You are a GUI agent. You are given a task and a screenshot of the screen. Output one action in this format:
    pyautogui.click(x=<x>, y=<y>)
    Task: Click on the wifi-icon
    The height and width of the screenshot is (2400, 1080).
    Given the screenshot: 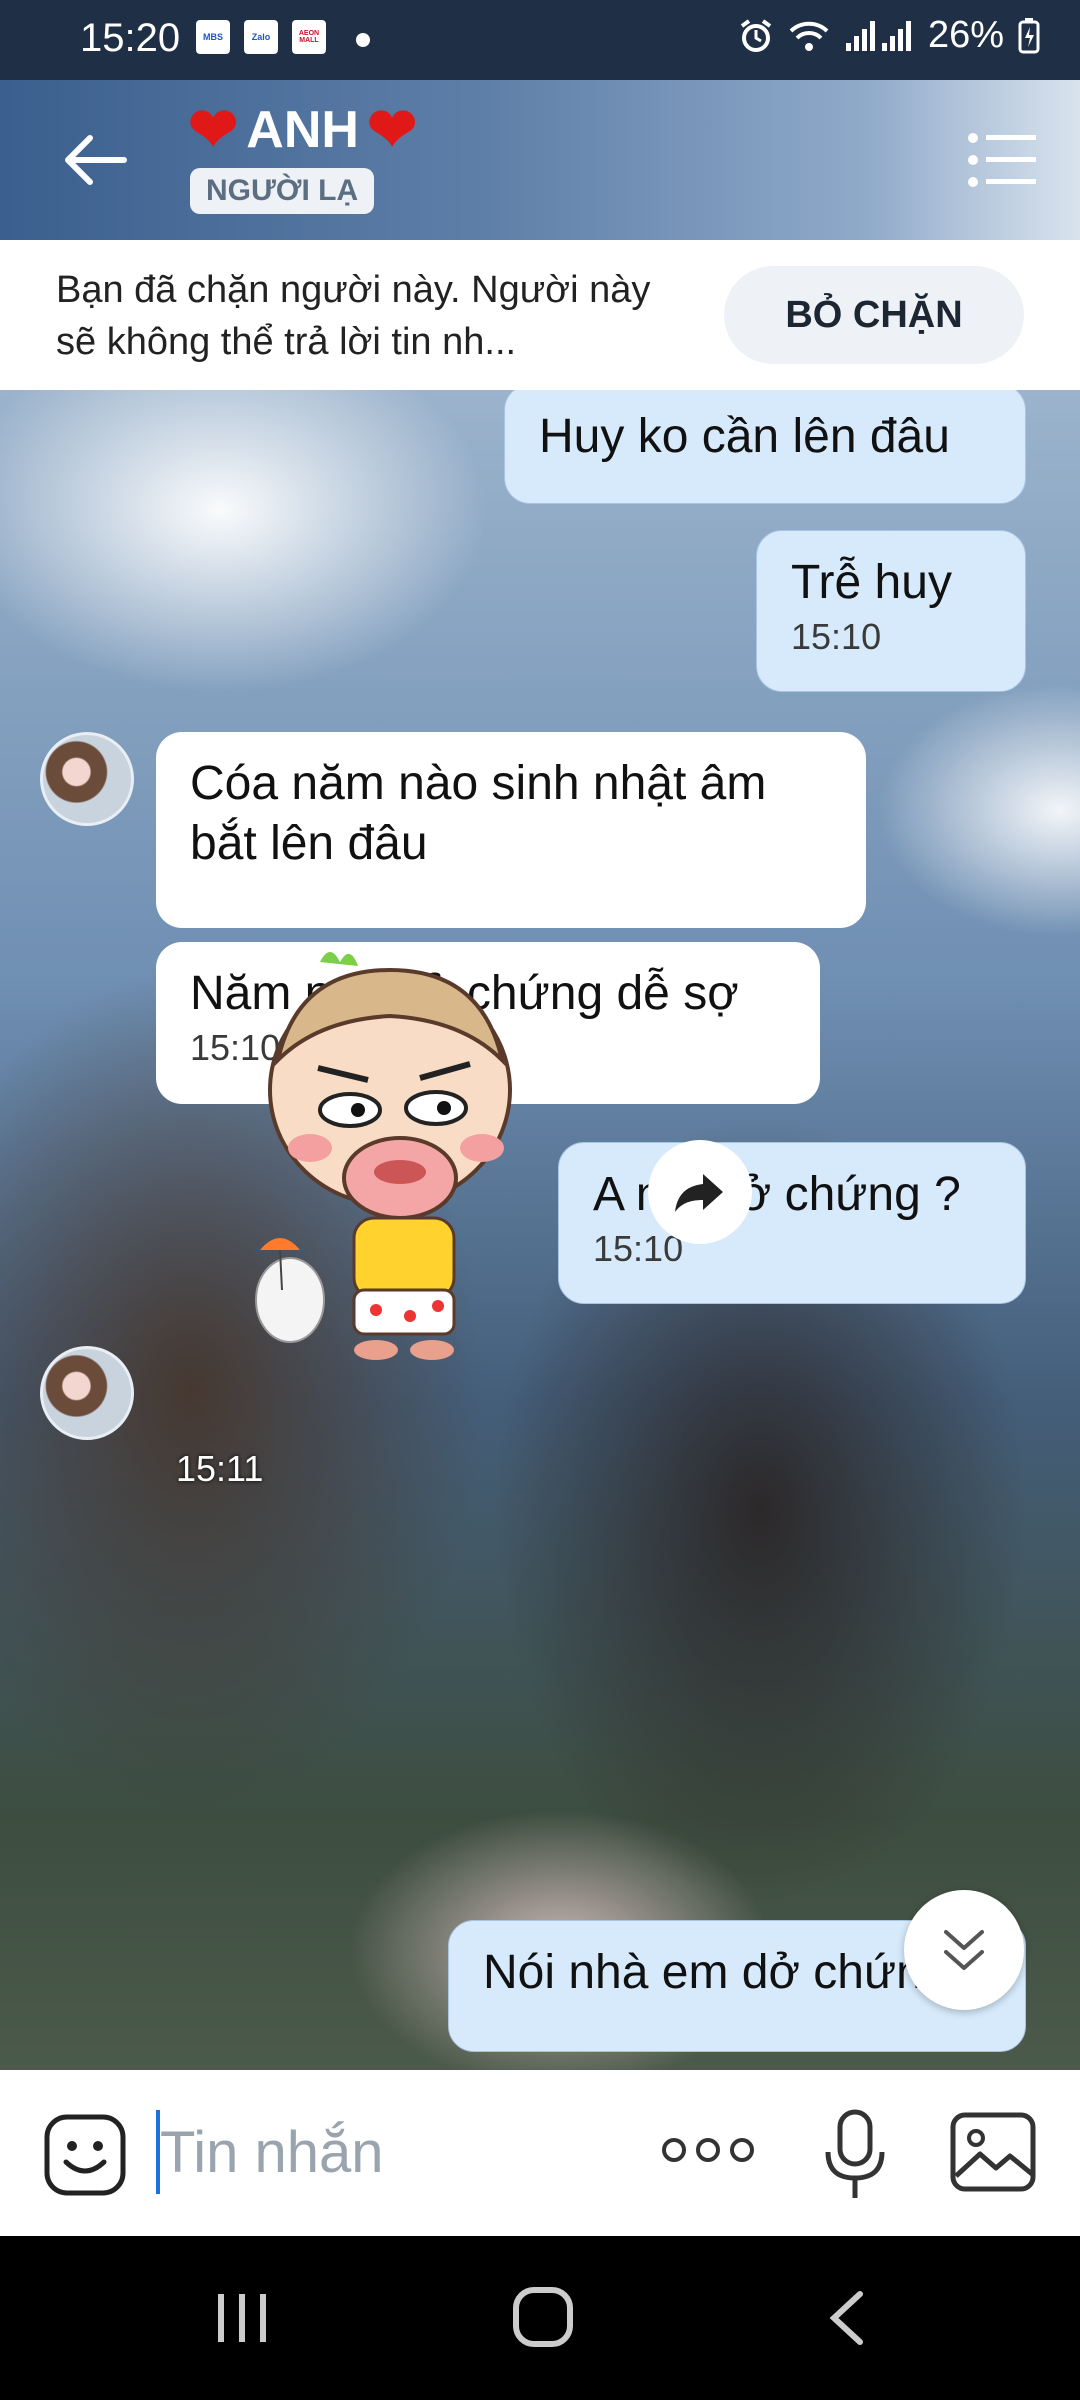 What is the action you would take?
    pyautogui.click(x=809, y=36)
    